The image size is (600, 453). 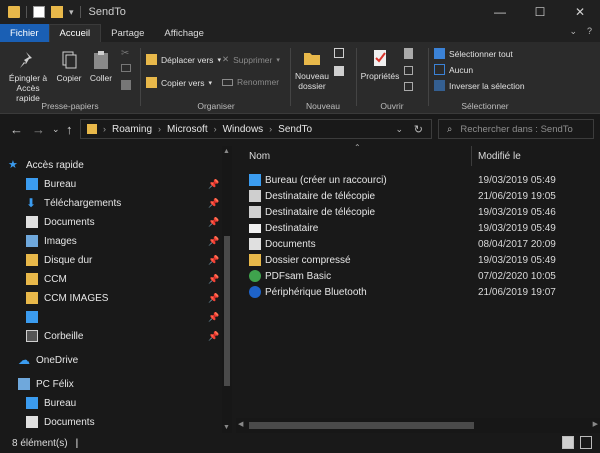 What do you see at coordinates (408, 86) in the screenshot?
I see `history-icon` at bounding box center [408, 86].